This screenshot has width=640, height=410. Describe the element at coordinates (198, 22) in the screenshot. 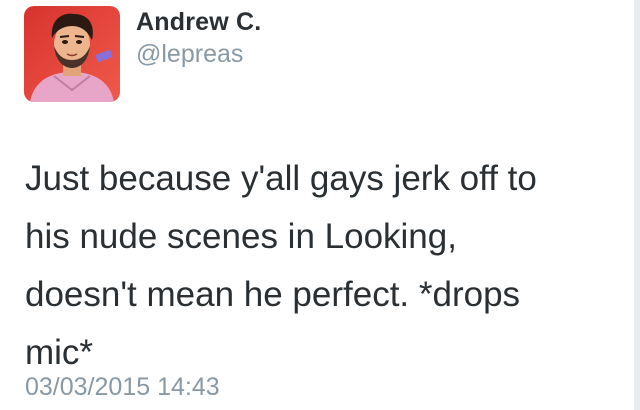

I see `author-display-name: Andrew C.` at that location.